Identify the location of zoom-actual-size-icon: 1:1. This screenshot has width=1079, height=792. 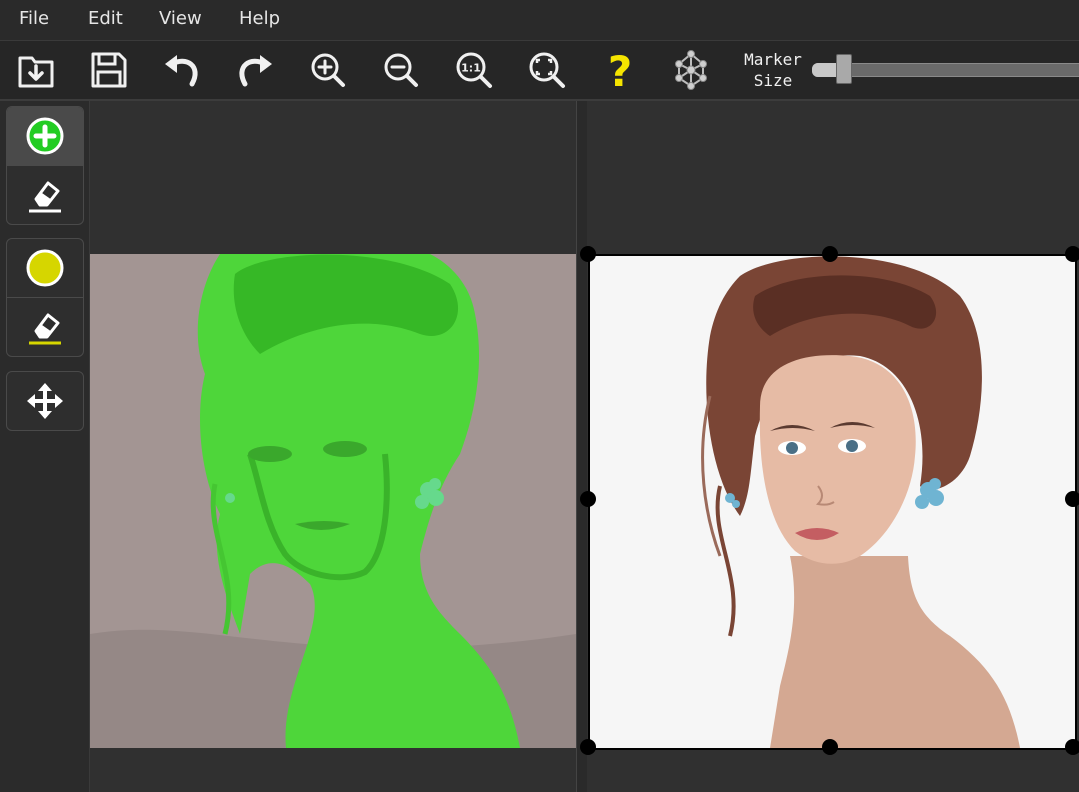
(474, 70).